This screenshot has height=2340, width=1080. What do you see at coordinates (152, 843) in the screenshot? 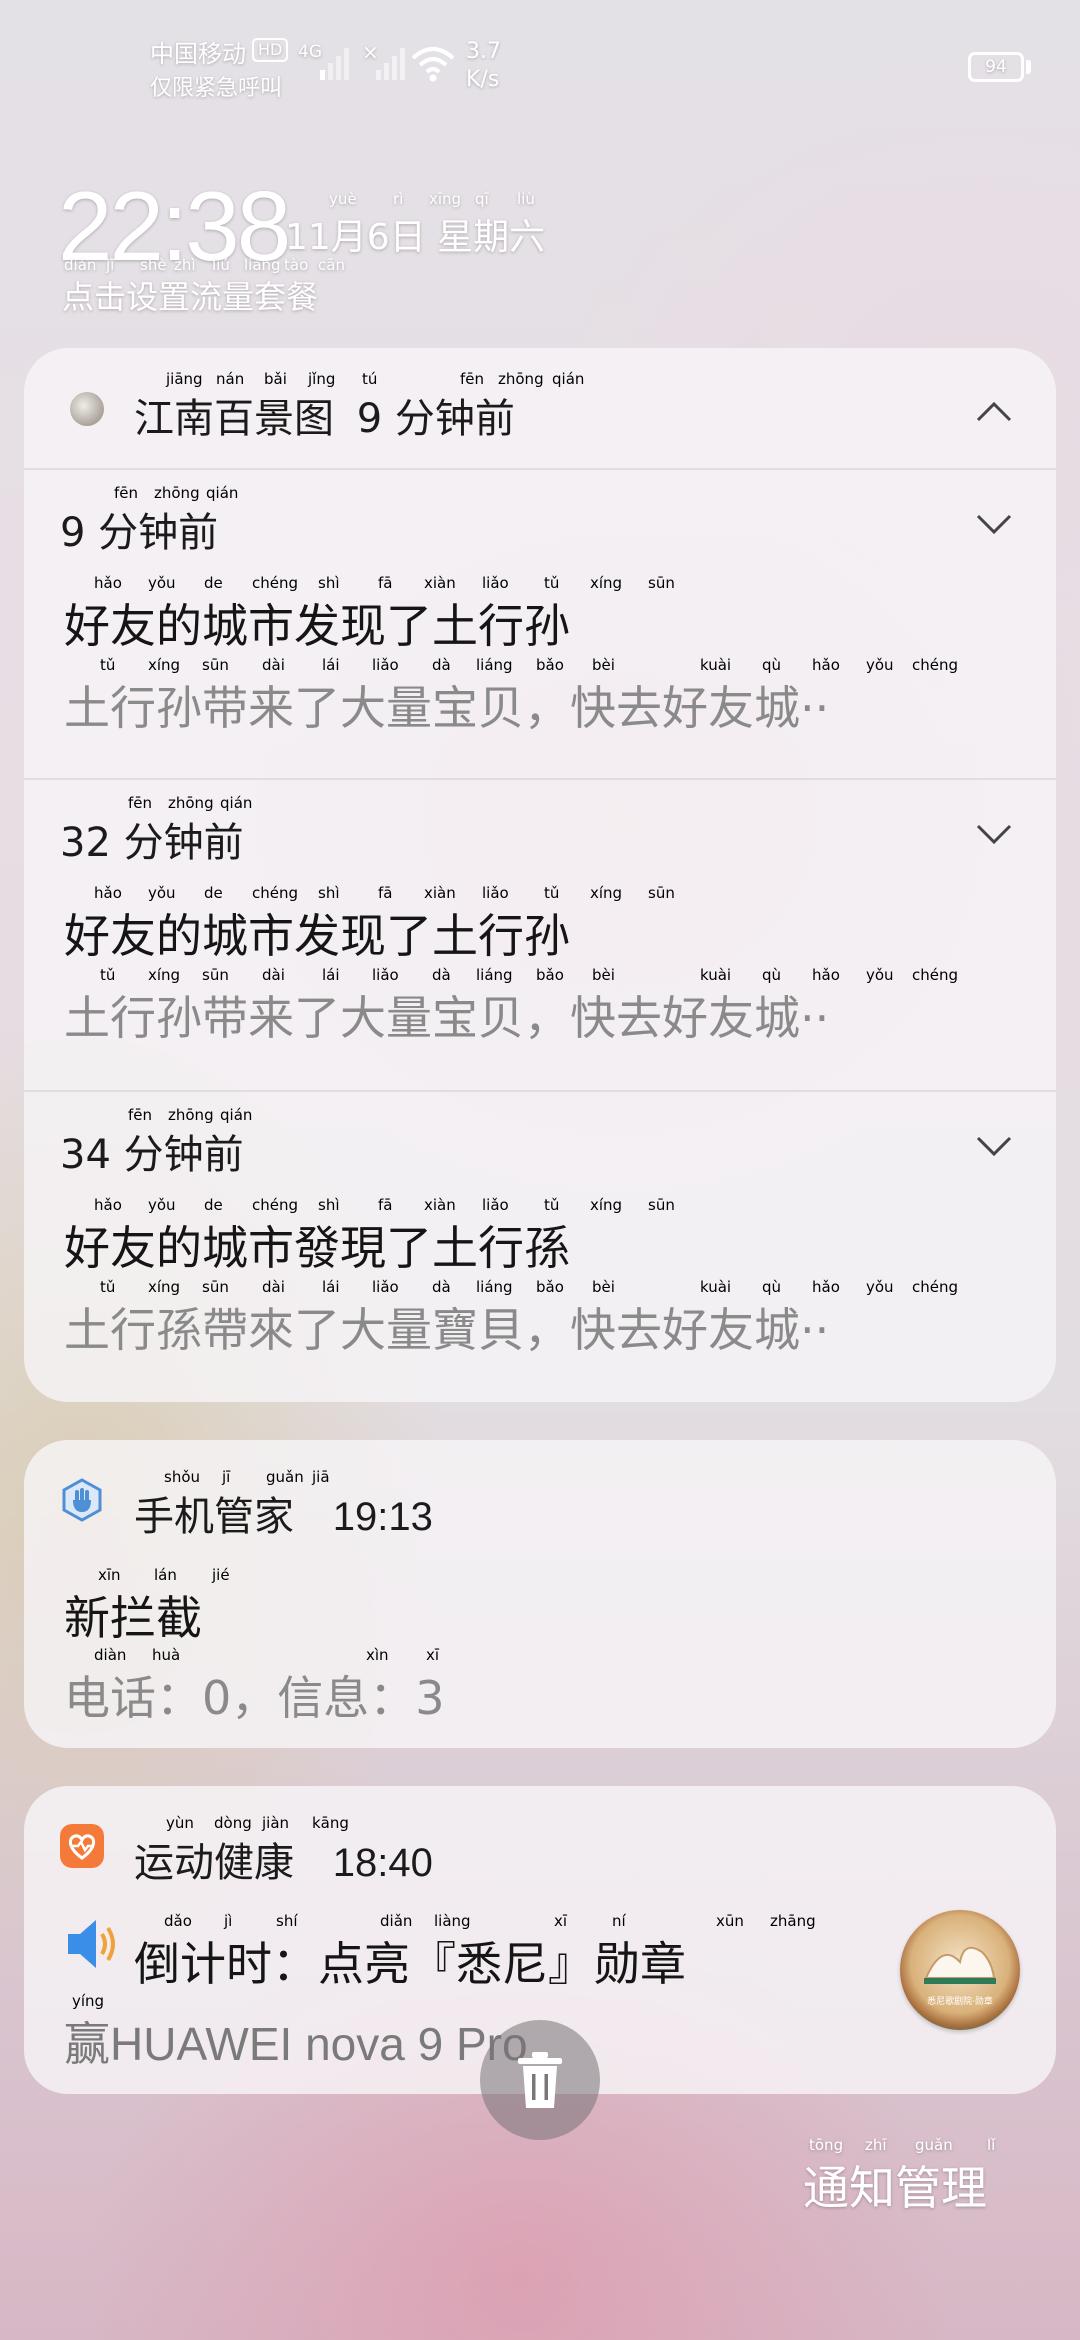
I see `notification-time: 32 分钟前` at bounding box center [152, 843].